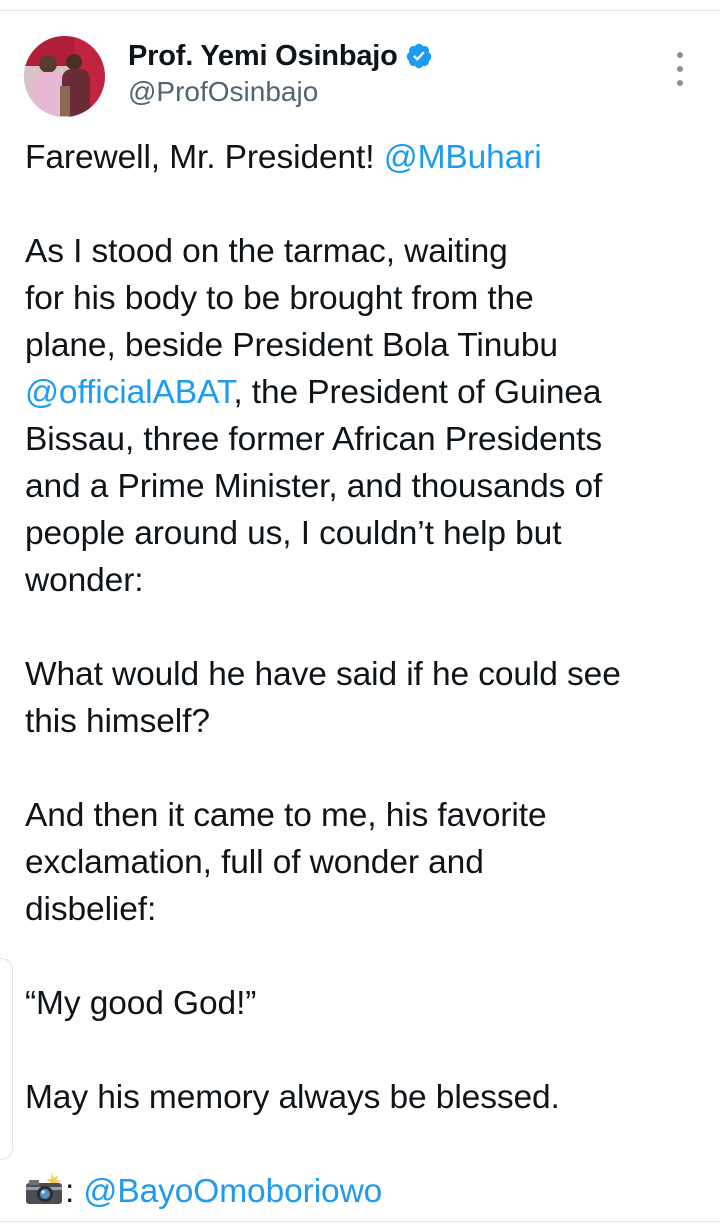  I want to click on camera-with-flash-icon, so click(44, 1188).